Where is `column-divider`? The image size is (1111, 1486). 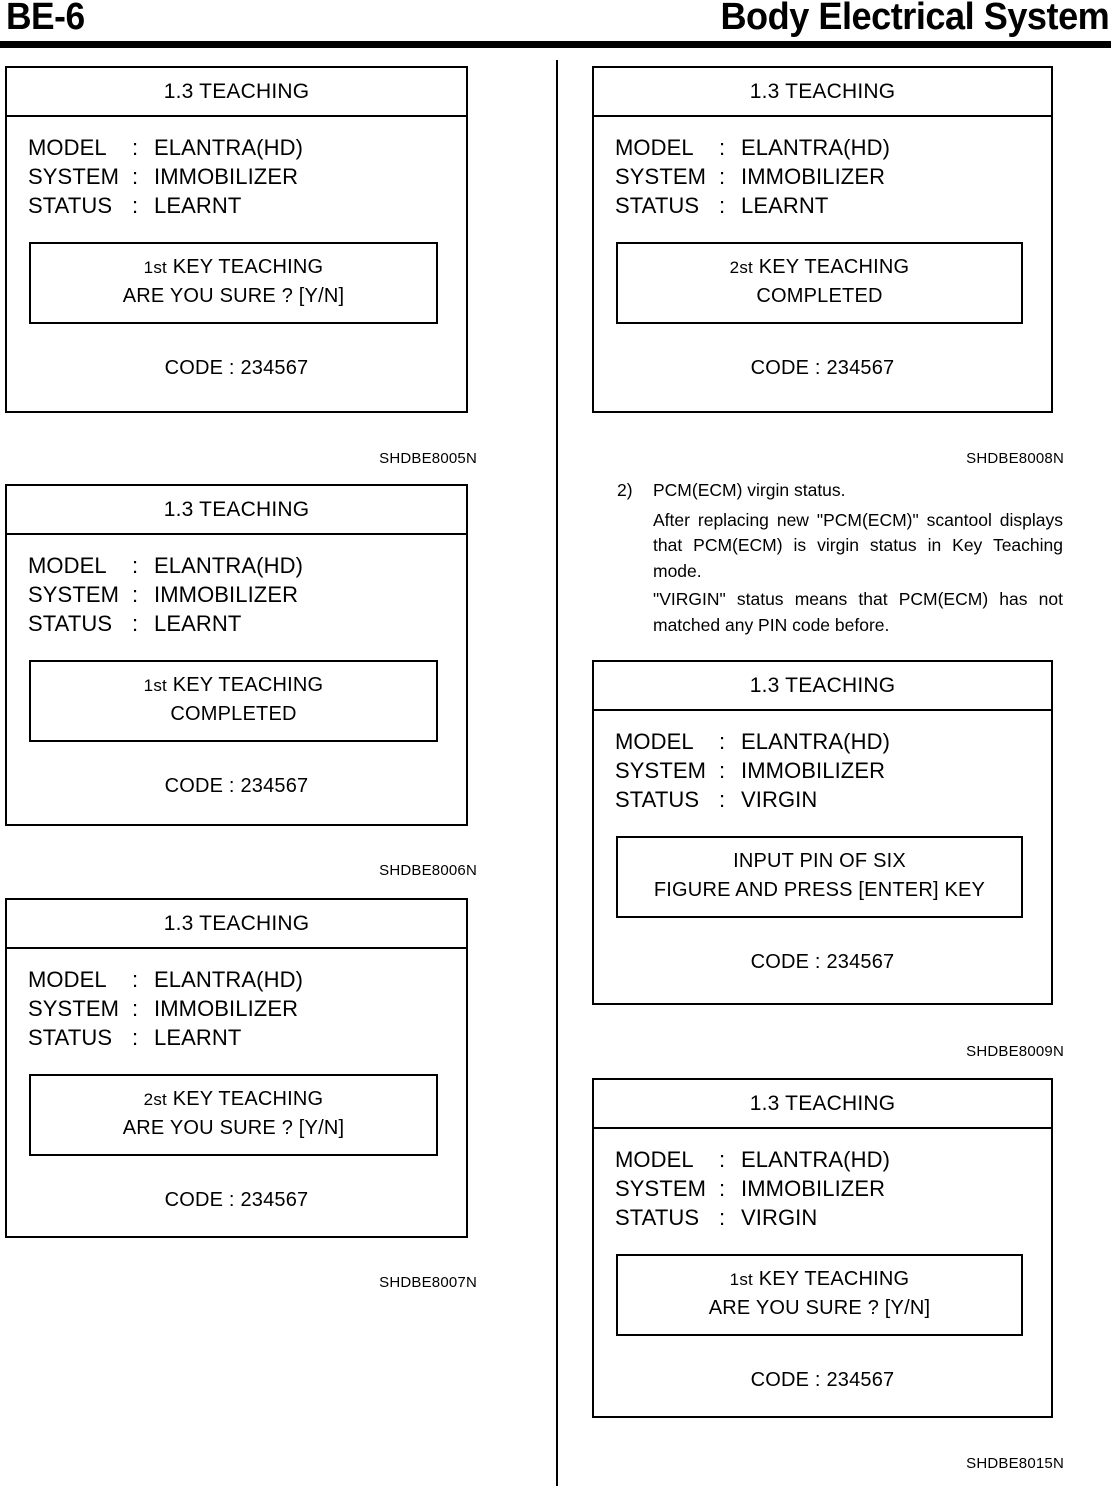 column-divider is located at coordinates (557, 773).